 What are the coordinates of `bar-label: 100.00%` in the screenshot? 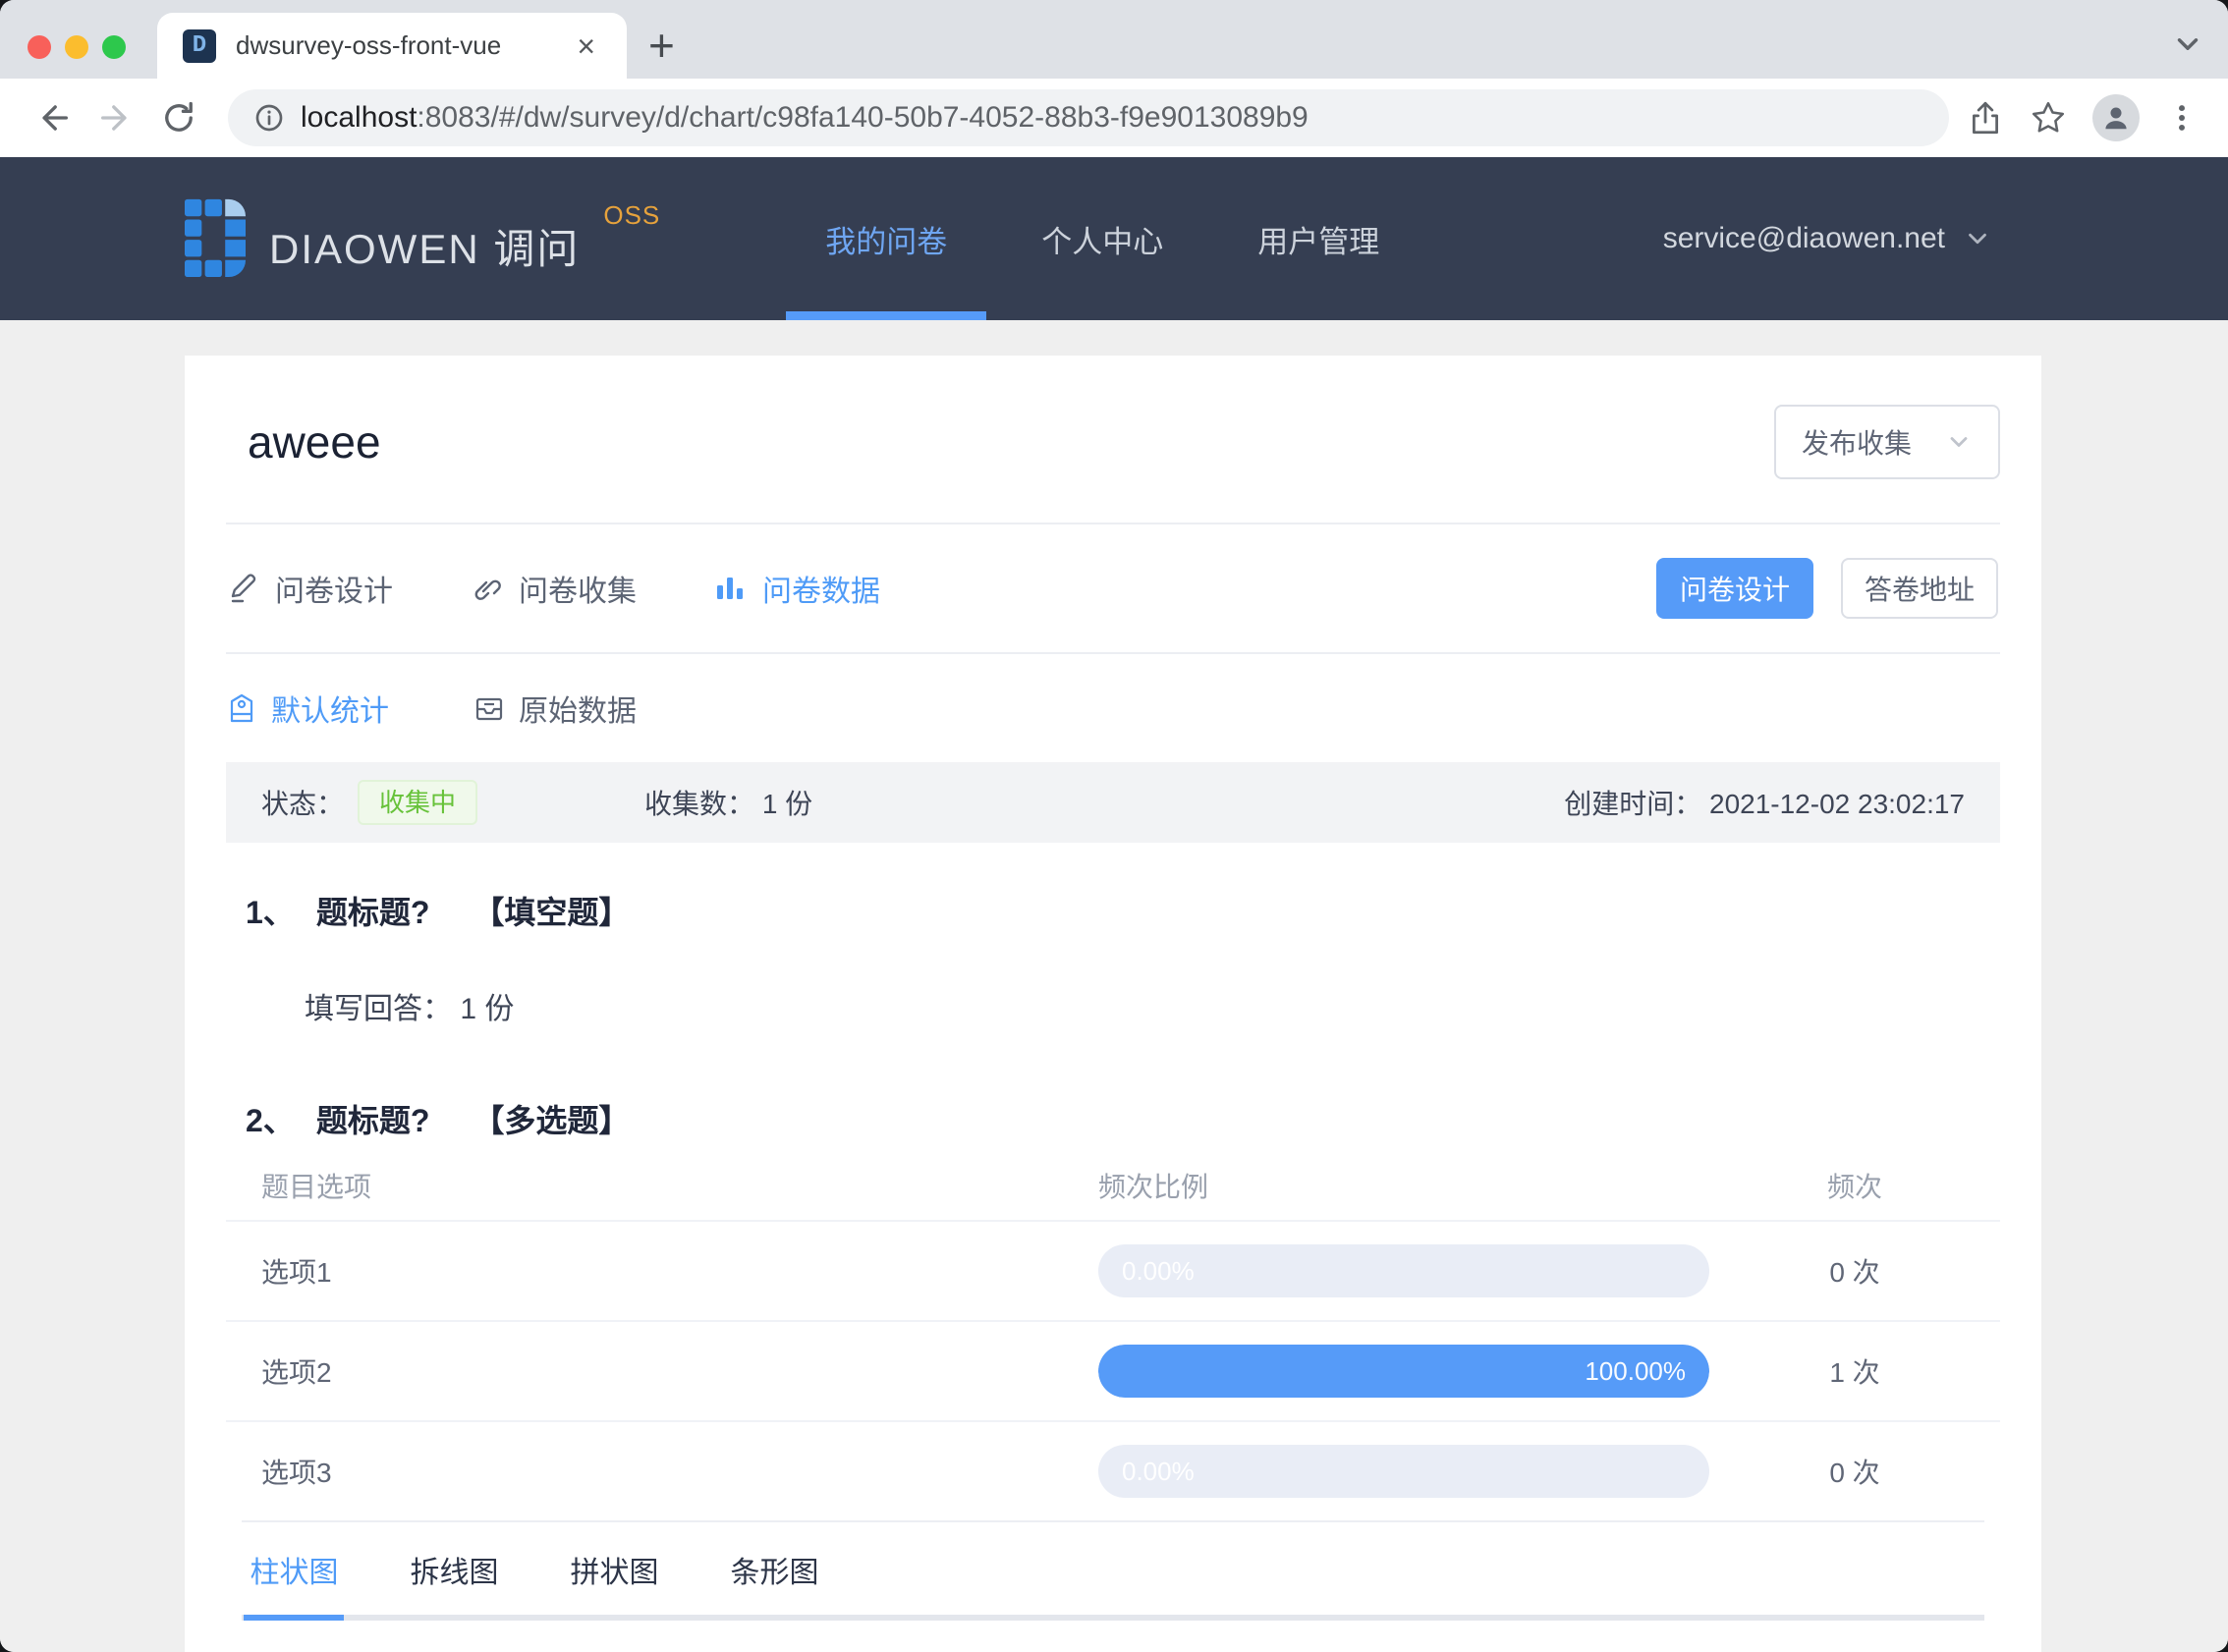 It's located at (1636, 1371).